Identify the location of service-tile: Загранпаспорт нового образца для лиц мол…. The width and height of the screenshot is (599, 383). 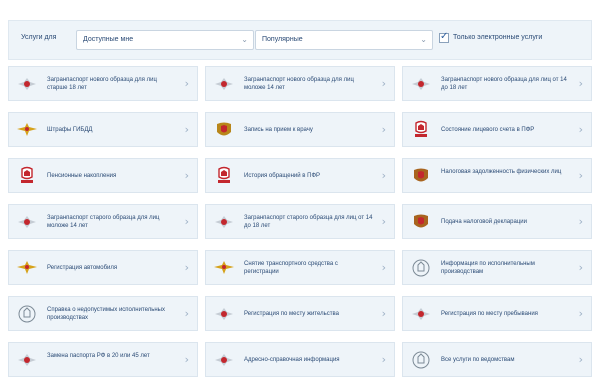
(300, 83).